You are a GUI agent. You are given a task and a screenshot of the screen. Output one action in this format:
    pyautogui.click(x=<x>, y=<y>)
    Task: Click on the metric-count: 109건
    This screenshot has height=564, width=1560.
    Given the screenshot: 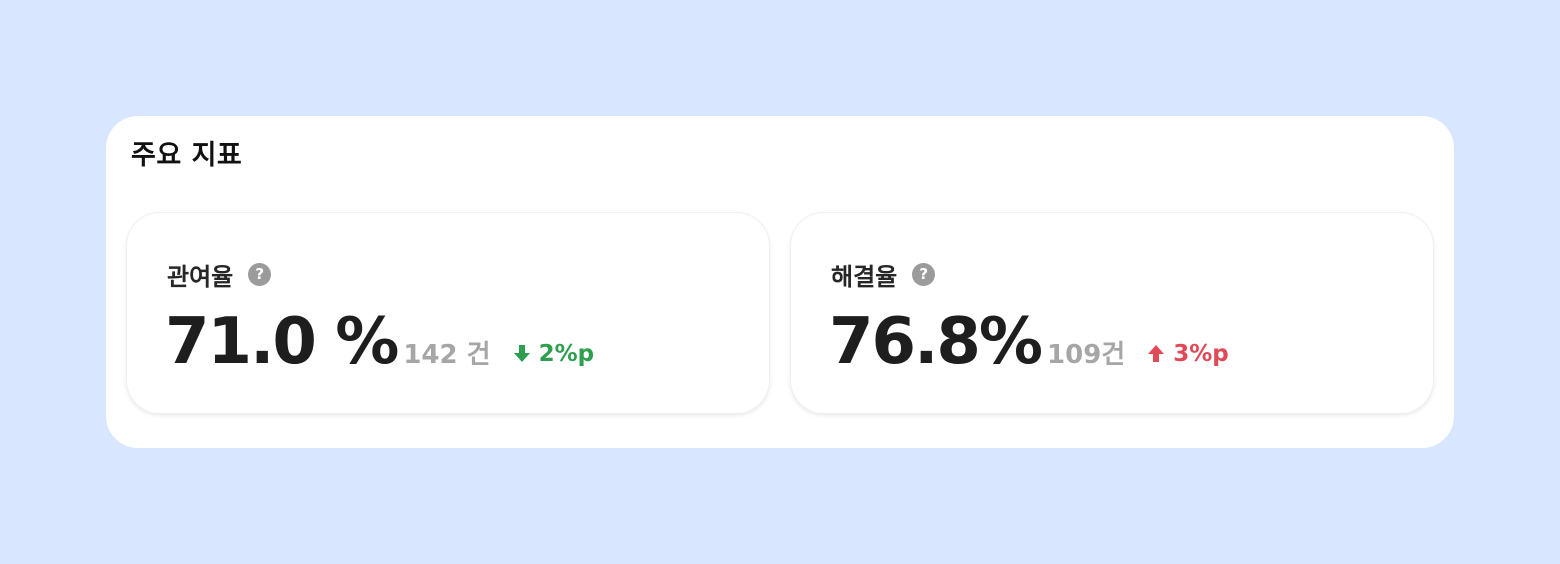 What is the action you would take?
    pyautogui.click(x=1086, y=355)
    